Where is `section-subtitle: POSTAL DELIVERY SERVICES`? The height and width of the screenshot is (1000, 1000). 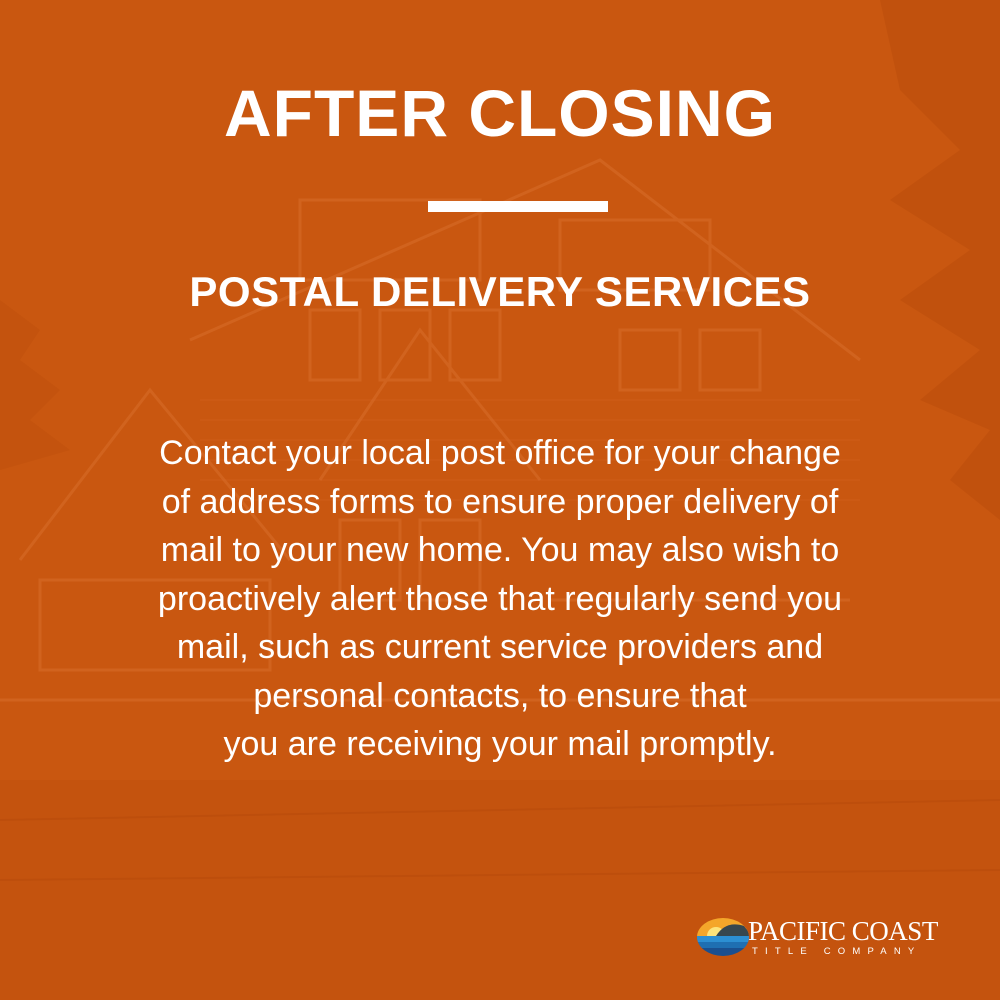
section-subtitle: POSTAL DELIVERY SERVICES is located at coordinates (500, 291).